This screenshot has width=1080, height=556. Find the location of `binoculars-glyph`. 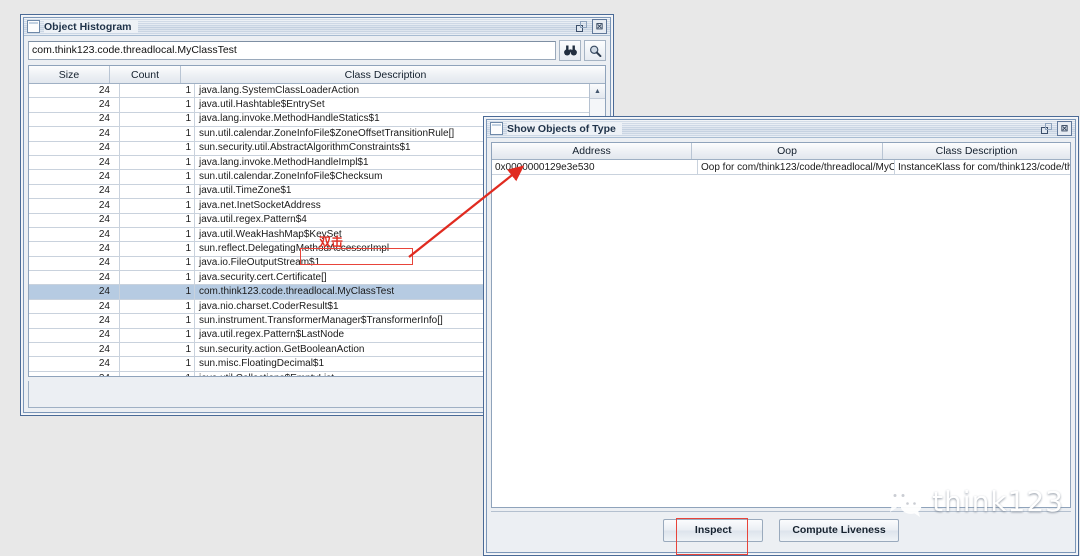

binoculars-glyph is located at coordinates (570, 50).